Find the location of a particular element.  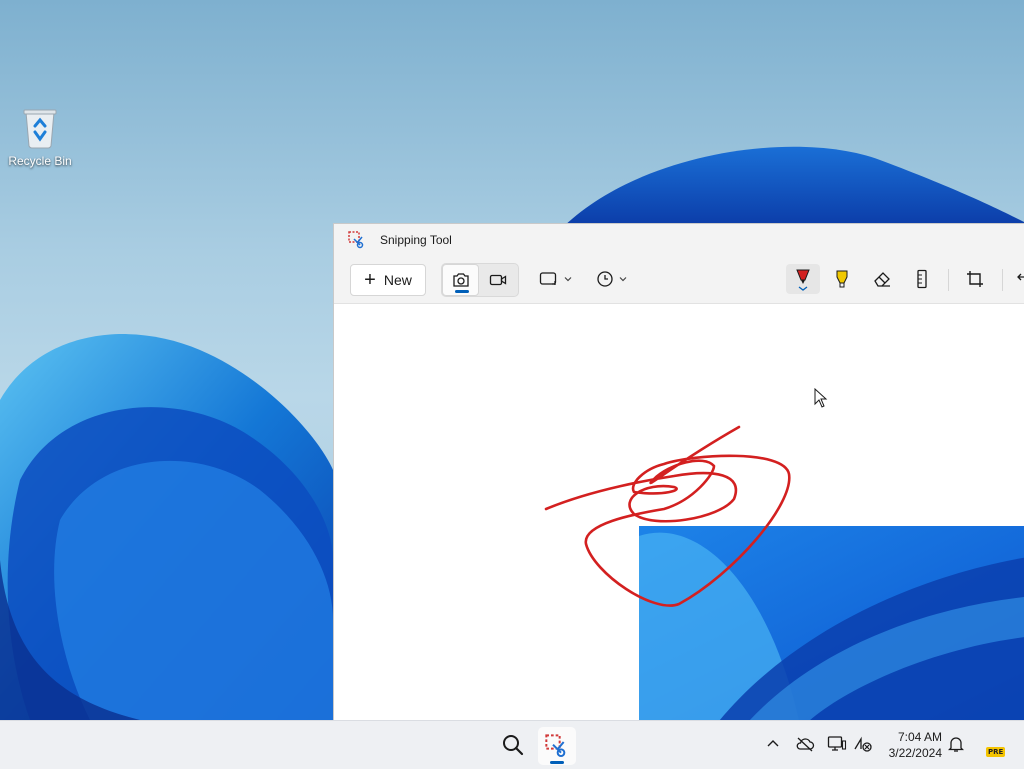

crop-button is located at coordinates (975, 279).